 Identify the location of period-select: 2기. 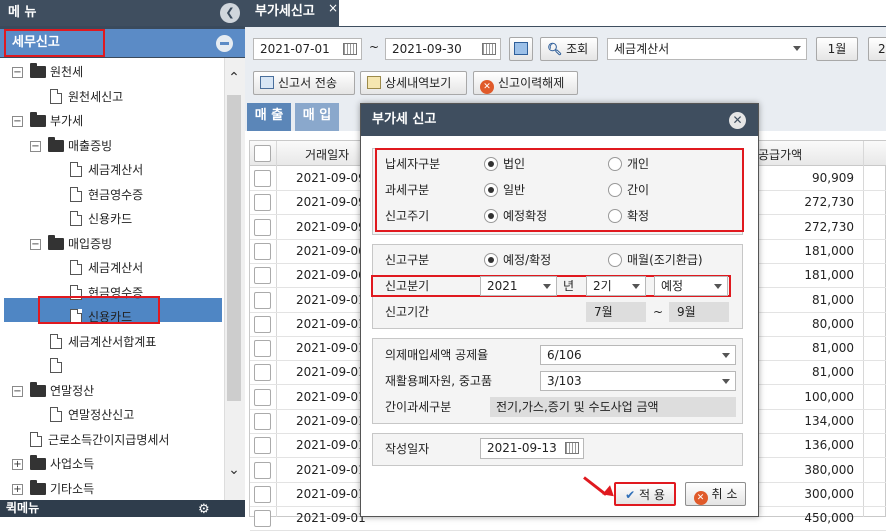
(616, 286).